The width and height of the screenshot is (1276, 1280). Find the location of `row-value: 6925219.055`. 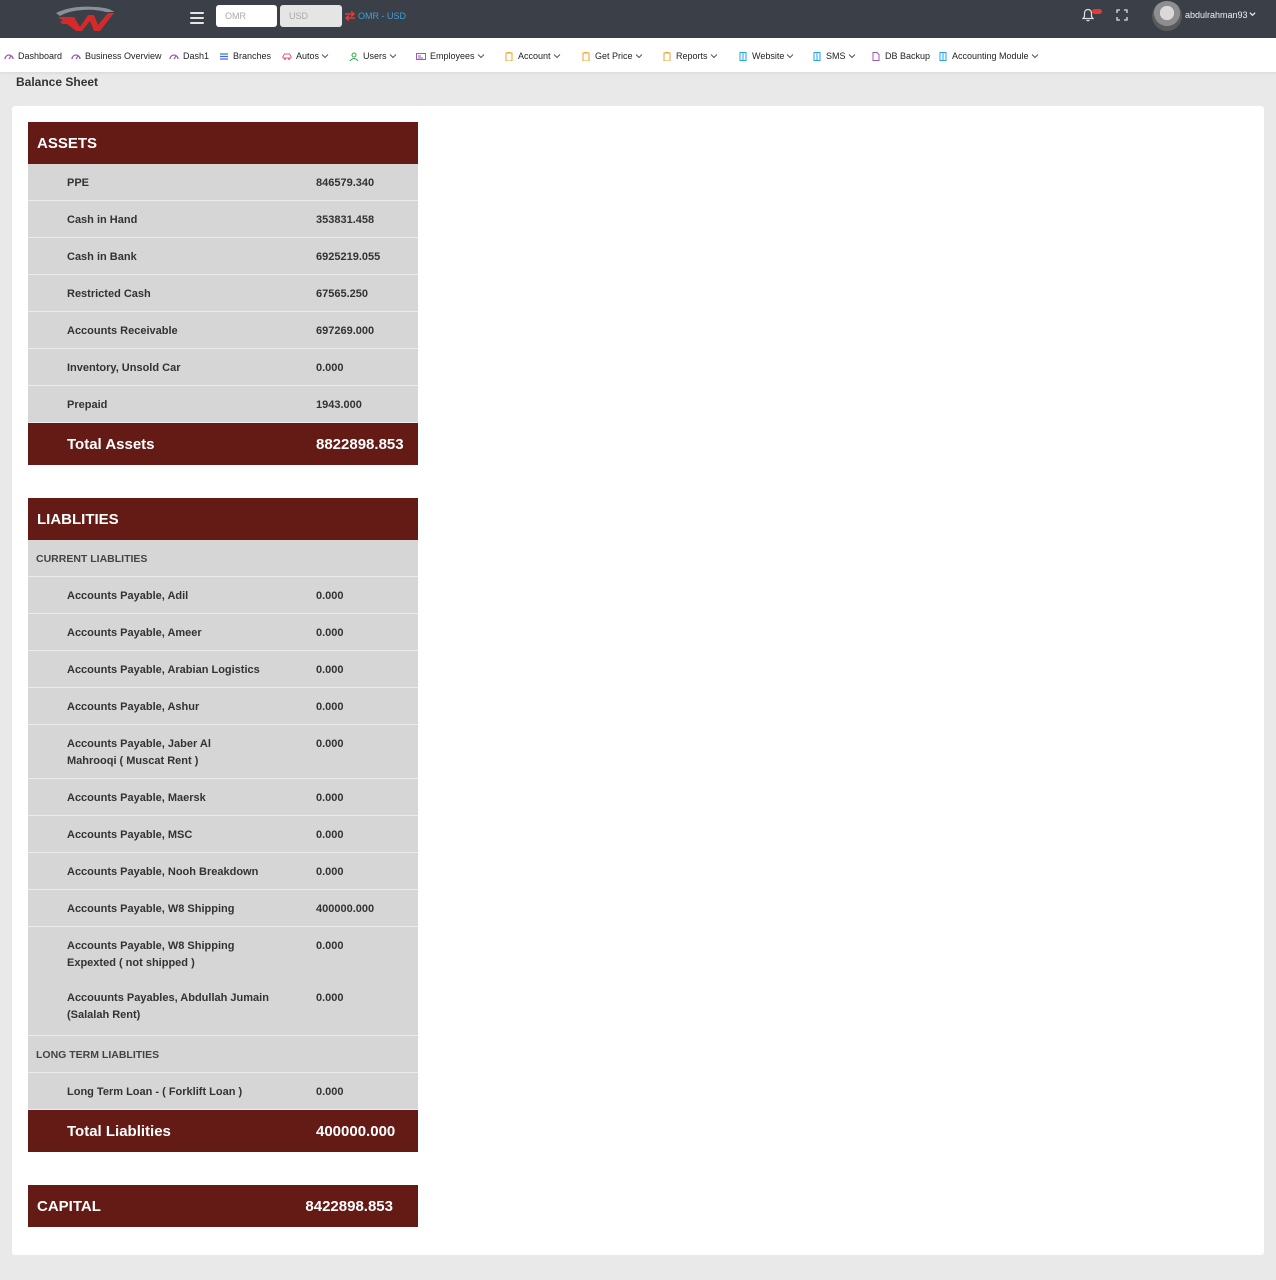

row-value: 6925219.055 is located at coordinates (348, 257).